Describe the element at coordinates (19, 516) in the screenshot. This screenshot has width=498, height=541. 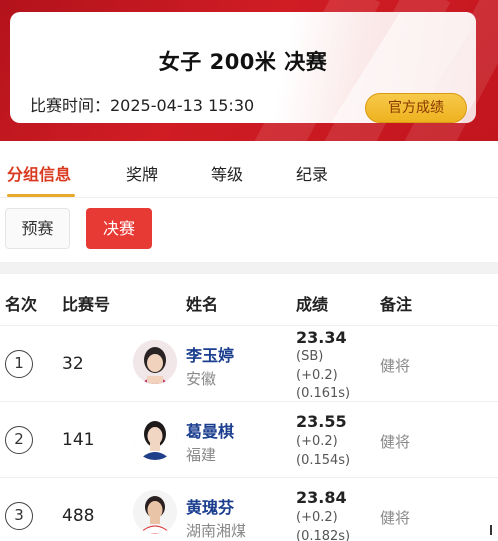
I see `rank-badge: 3` at that location.